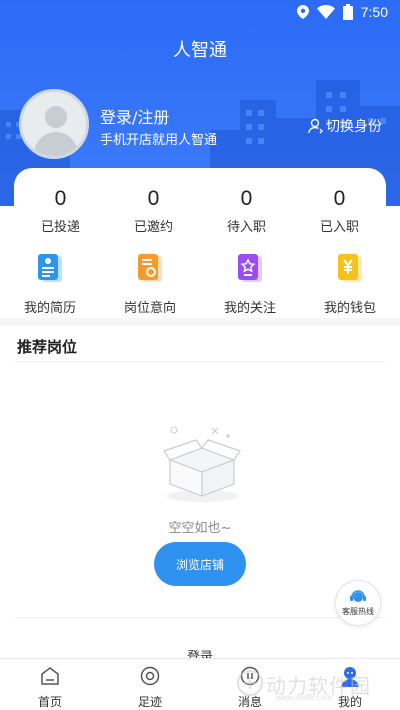 This screenshot has height=710, width=400. What do you see at coordinates (134, 116) in the screenshot?
I see `login-register-link: 登录/注册` at bounding box center [134, 116].